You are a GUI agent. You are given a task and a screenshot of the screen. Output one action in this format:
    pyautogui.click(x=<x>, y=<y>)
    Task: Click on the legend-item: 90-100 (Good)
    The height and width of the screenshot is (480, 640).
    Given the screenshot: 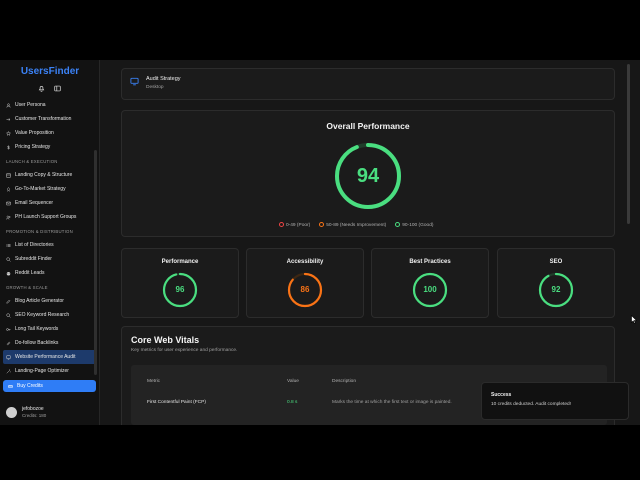 What is the action you would take?
    pyautogui.click(x=414, y=225)
    